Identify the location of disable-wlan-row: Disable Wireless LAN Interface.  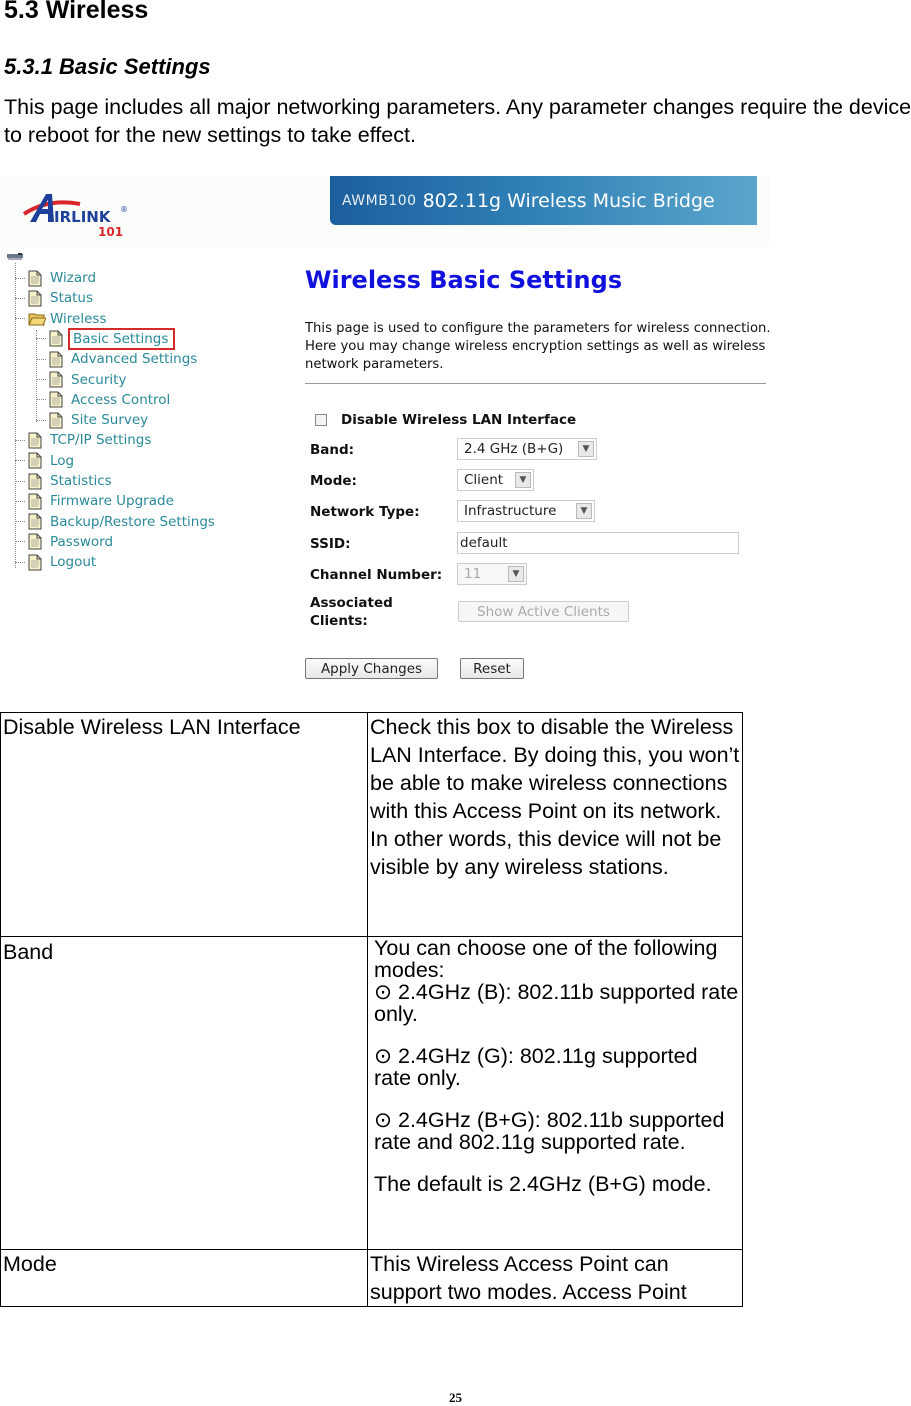
(445, 420).